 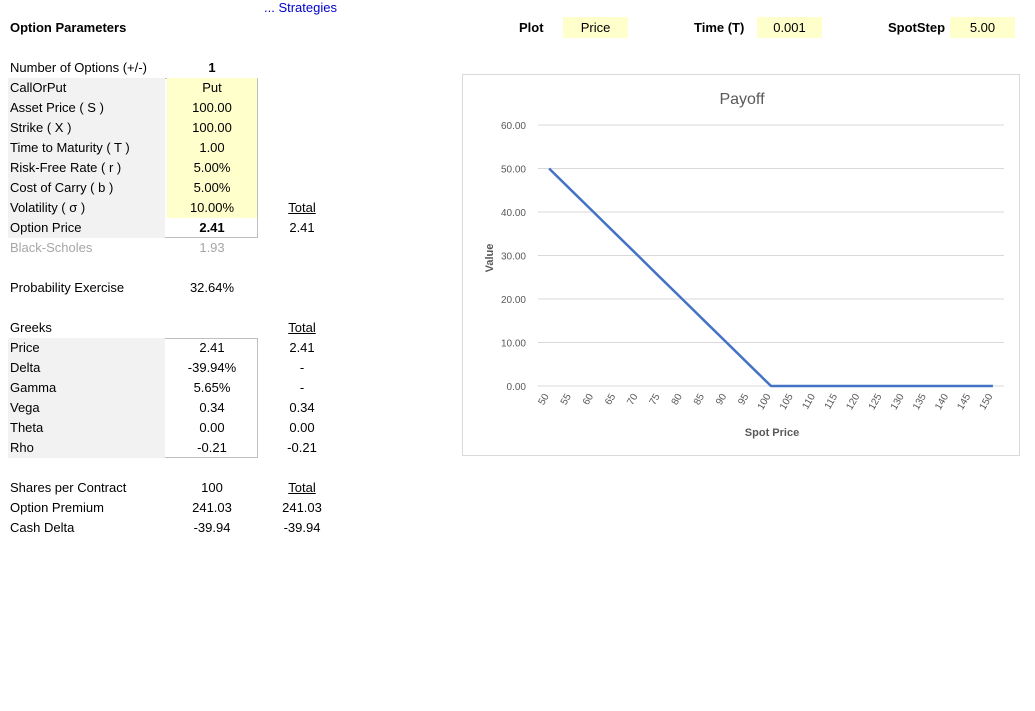 What do you see at coordinates (212, 287) in the screenshot?
I see `probability-exercise-value: 32.64%` at bounding box center [212, 287].